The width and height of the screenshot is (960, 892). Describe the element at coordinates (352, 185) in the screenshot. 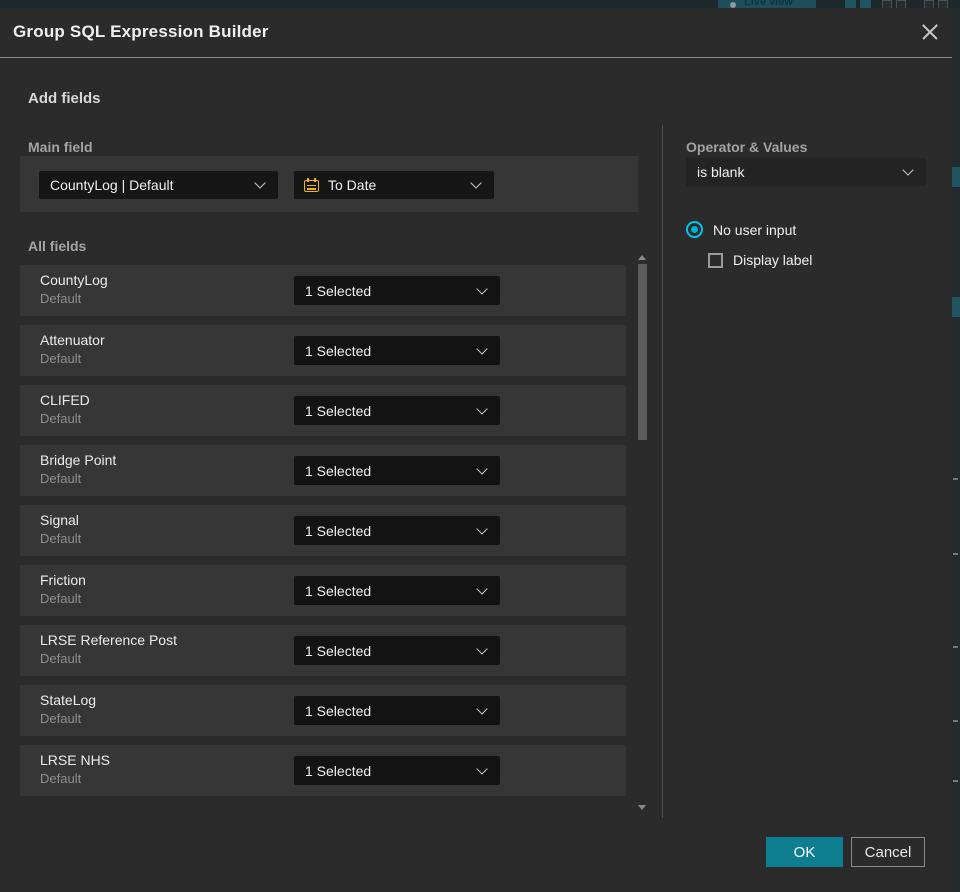

I see `main-field-field-value: To Date` at that location.